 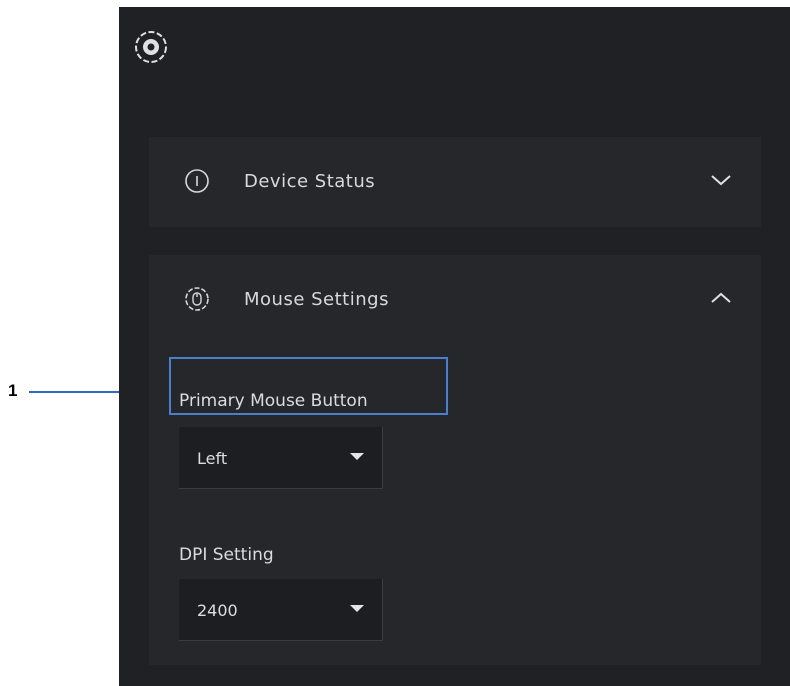 I want to click on callout-highlight-box, so click(x=308, y=386).